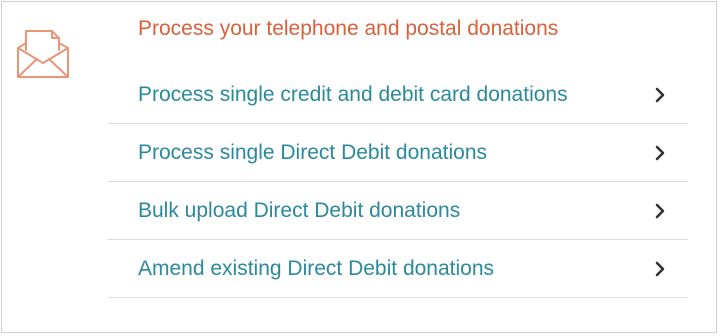  I want to click on menu-item-label: Amend existing Direct Debit donations, so click(316, 269).